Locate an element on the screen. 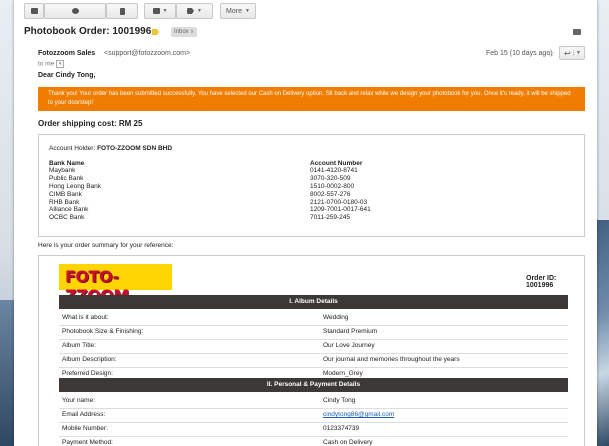 The height and width of the screenshot is (446, 609). detail-label: Your name: is located at coordinates (79, 400).